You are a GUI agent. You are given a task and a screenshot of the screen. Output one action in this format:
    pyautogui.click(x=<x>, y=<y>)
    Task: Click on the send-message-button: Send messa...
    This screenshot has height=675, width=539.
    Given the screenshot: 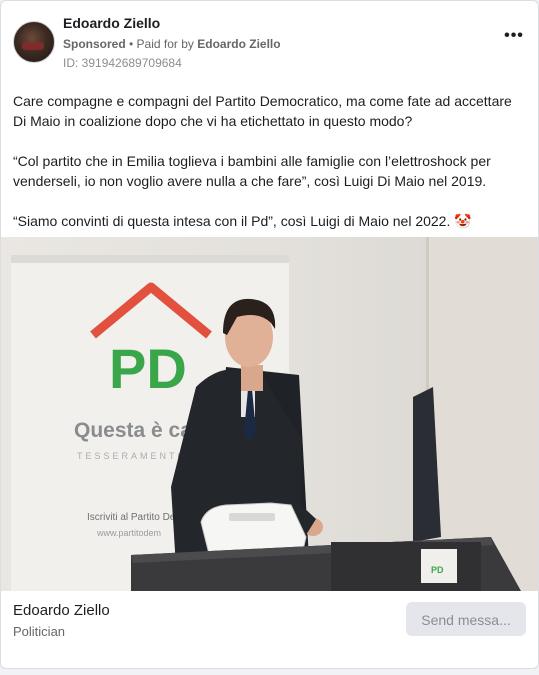 What is the action you would take?
    pyautogui.click(x=466, y=619)
    